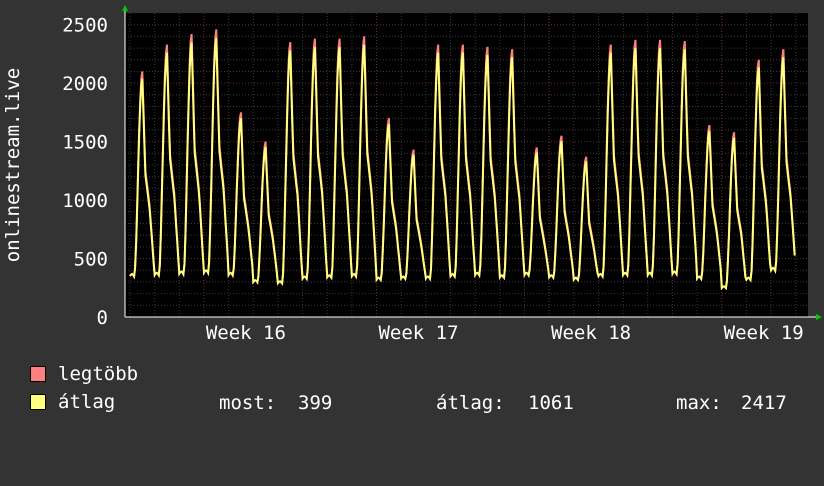 This screenshot has width=824, height=486. I want to click on legend-label-legtobb: legtöbb, so click(98, 374).